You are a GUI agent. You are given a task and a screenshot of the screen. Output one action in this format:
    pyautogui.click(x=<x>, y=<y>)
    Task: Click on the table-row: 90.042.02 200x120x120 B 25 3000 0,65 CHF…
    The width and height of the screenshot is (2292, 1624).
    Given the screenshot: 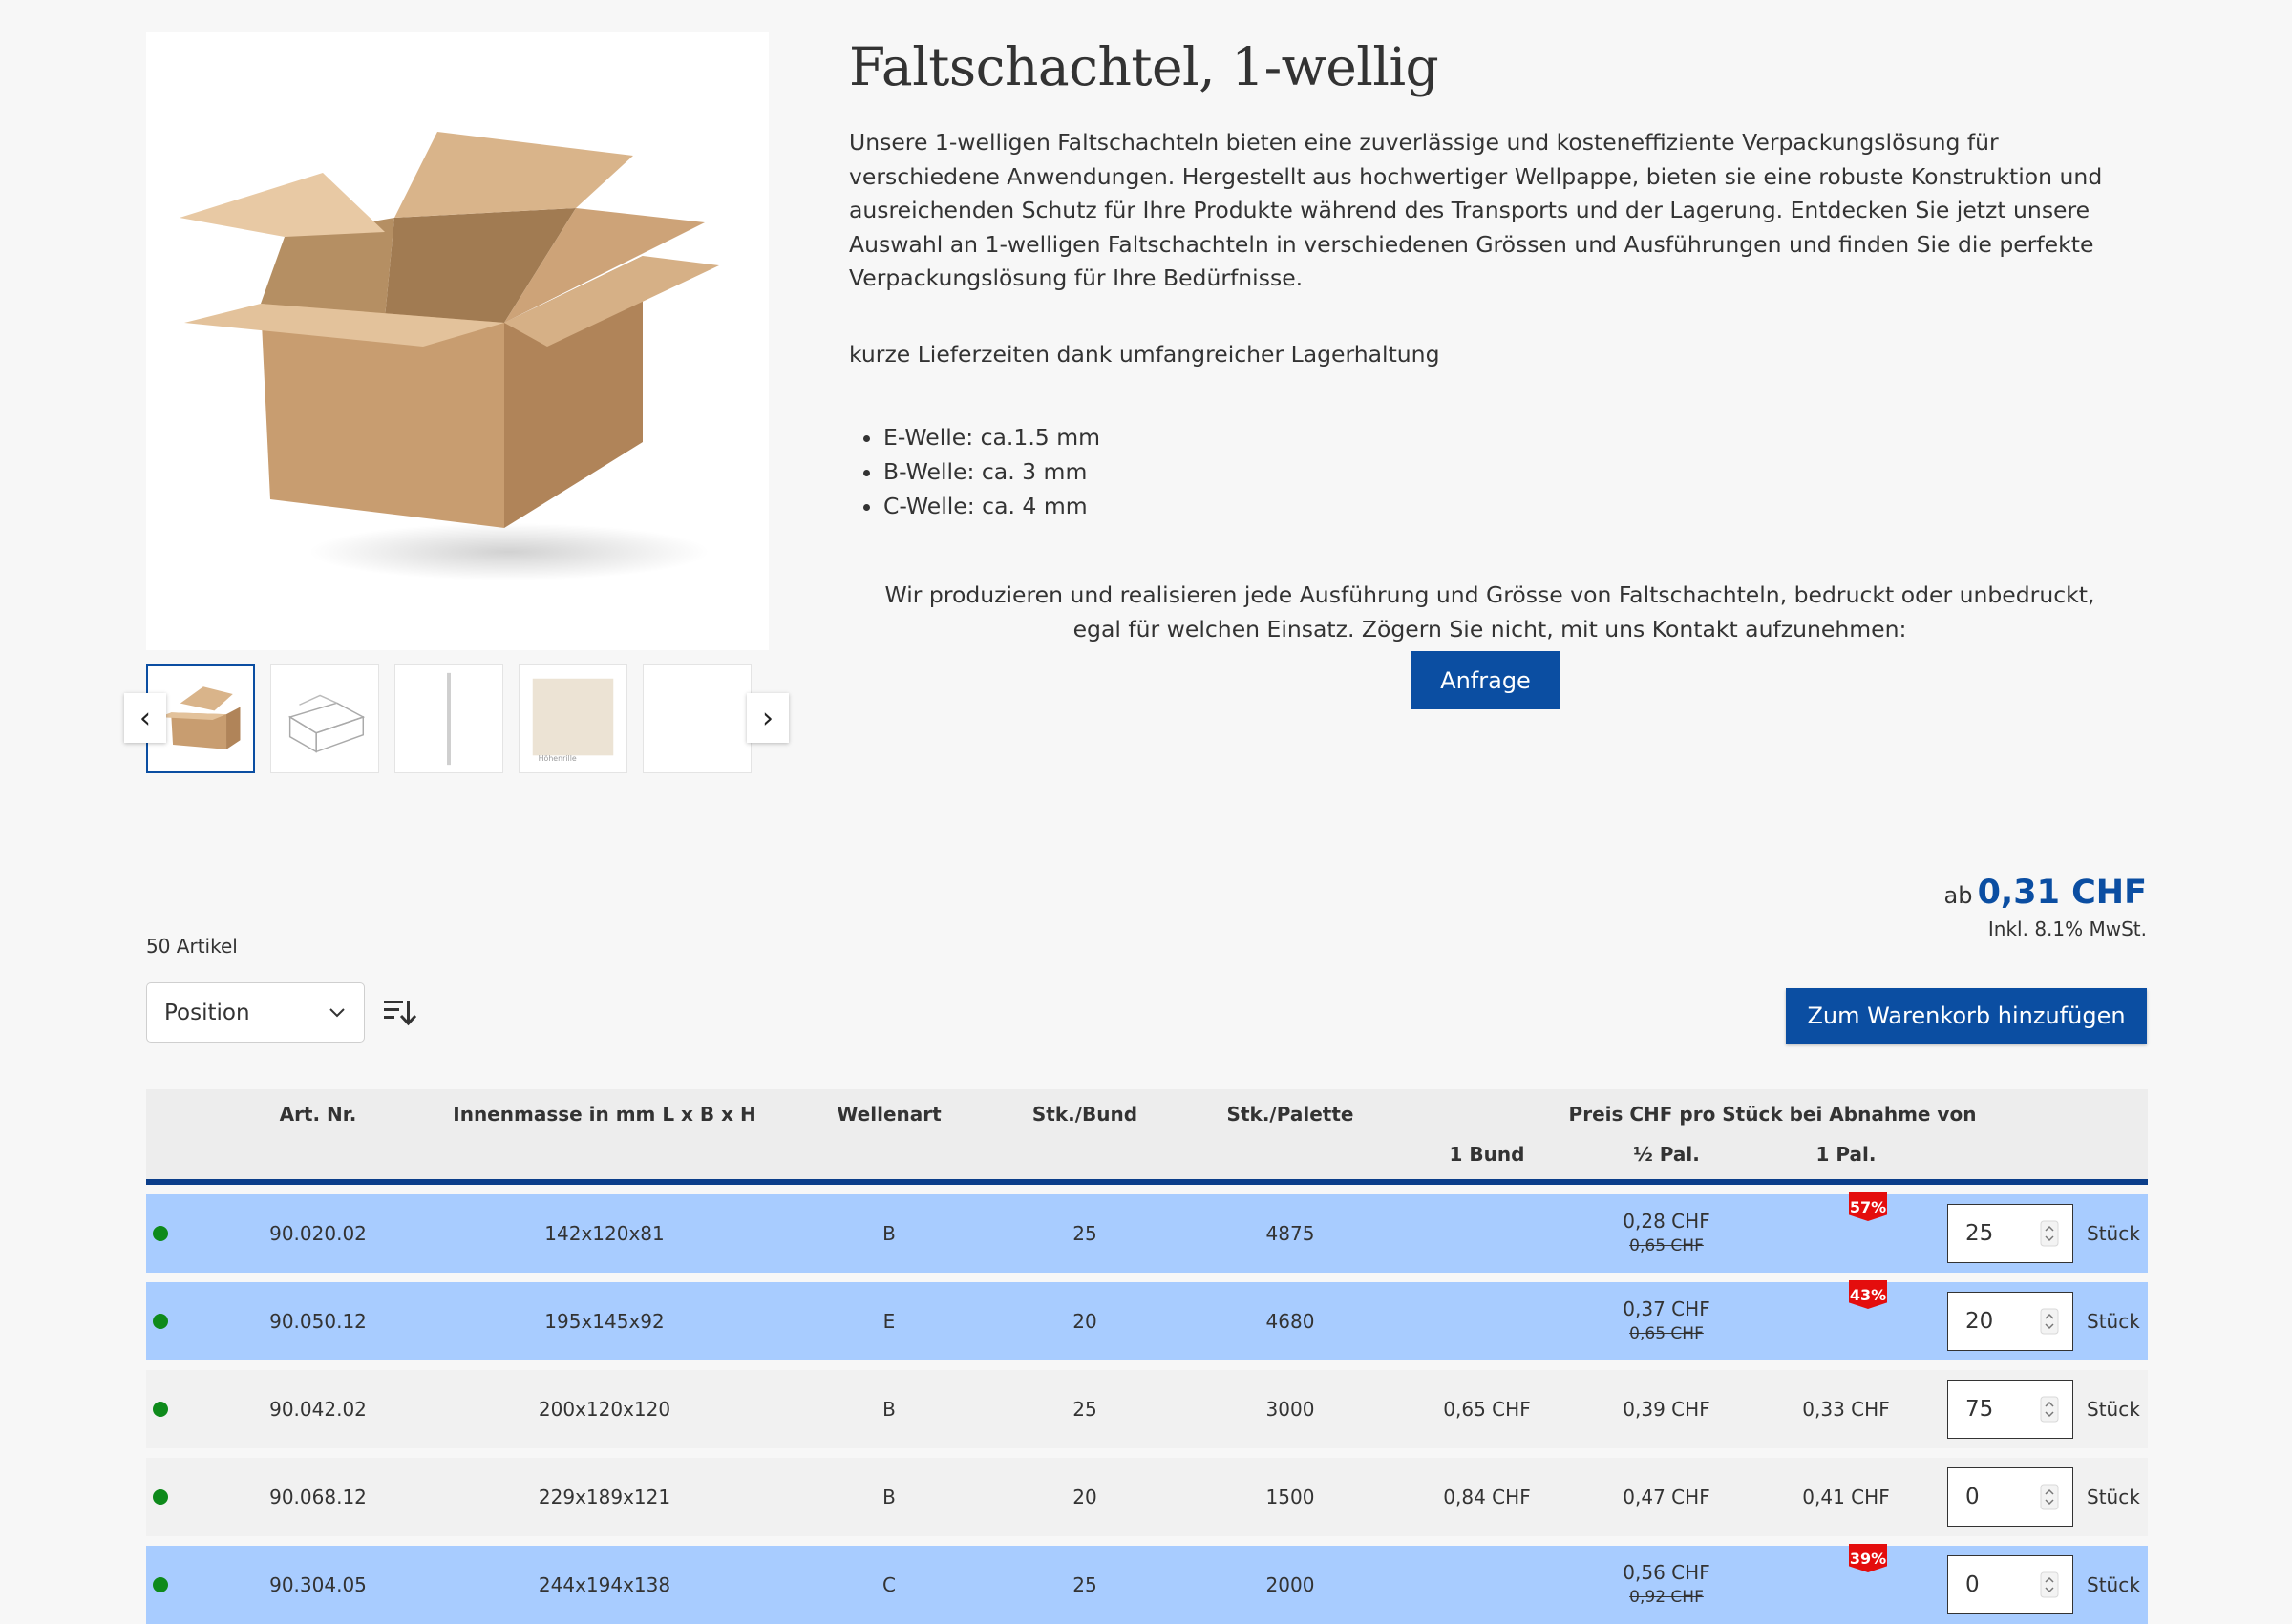 What is the action you would take?
    pyautogui.click(x=1147, y=1409)
    